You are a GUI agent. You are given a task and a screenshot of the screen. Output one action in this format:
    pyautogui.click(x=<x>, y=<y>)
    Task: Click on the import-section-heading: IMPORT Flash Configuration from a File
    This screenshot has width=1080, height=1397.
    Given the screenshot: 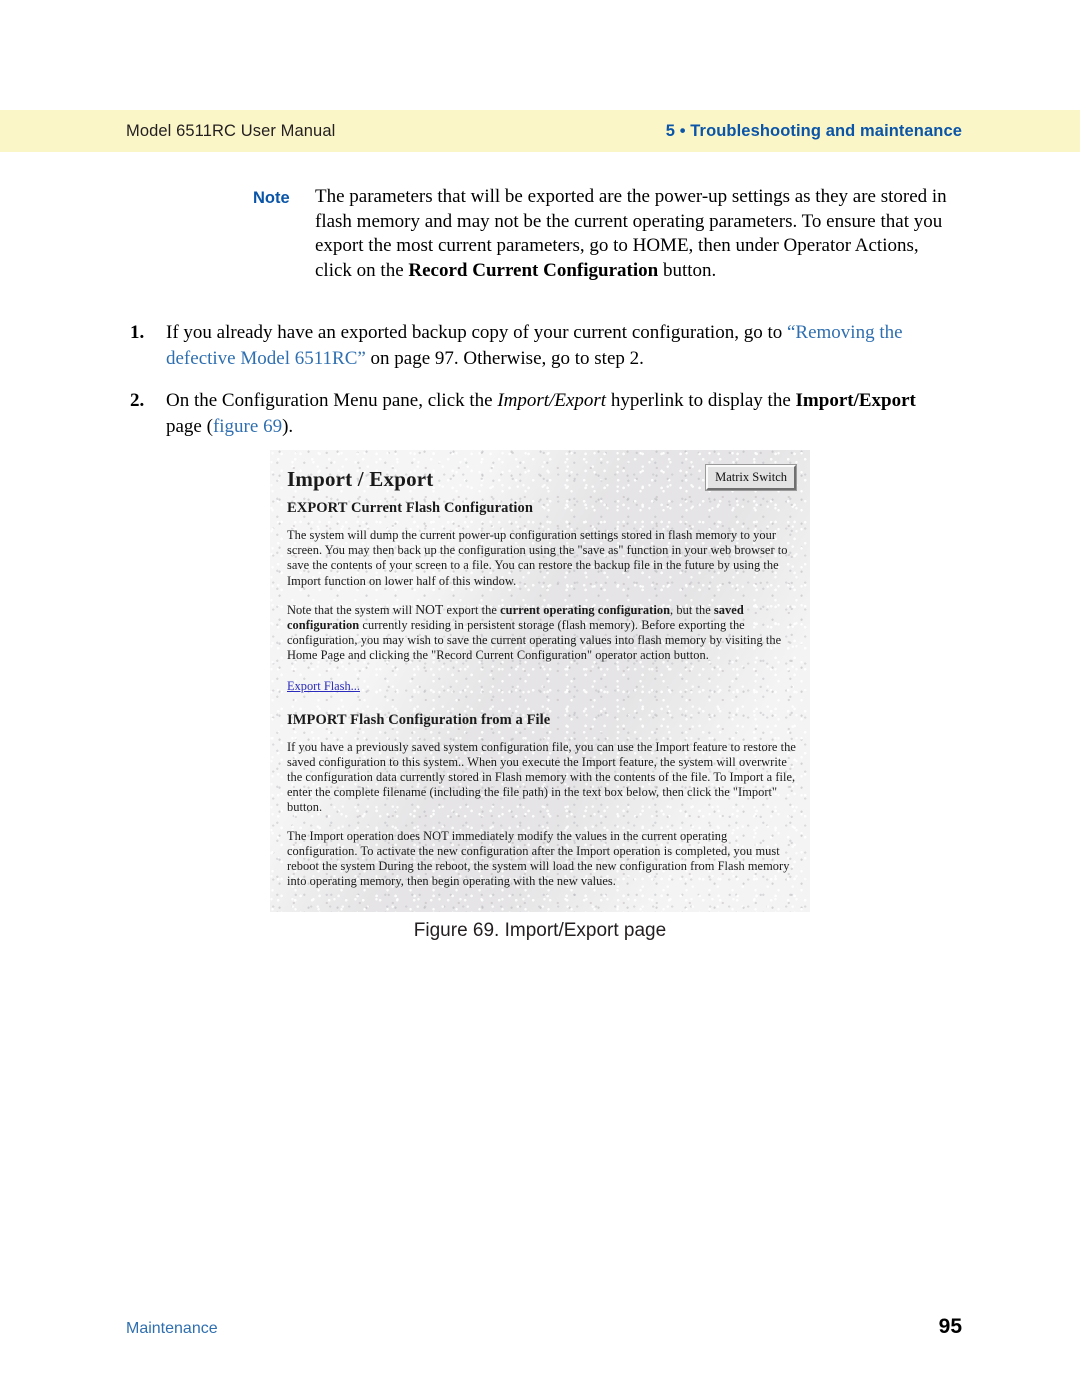 What is the action you would take?
    pyautogui.click(x=419, y=719)
    